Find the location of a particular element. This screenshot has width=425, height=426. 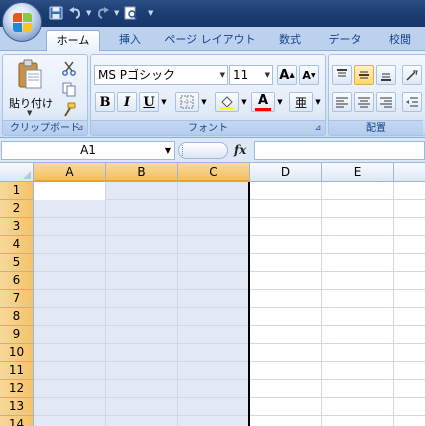

format-painter-icon is located at coordinates (69, 110).